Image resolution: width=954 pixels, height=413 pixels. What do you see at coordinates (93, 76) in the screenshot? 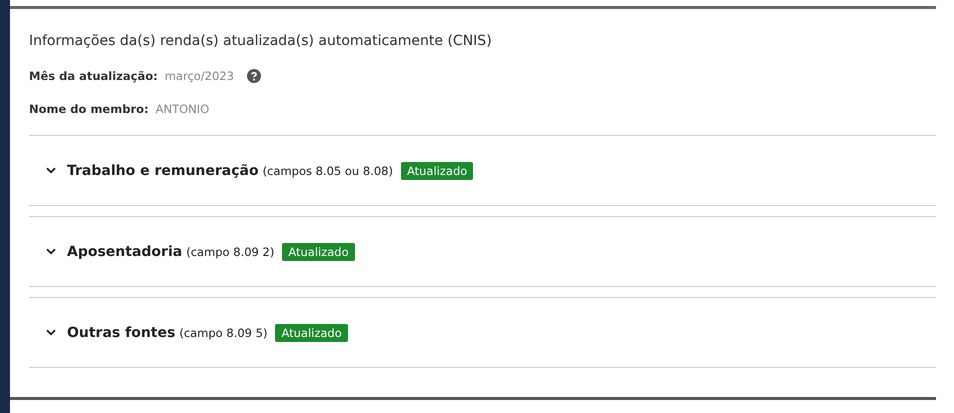
I see `field-label: Mês da atualização:` at bounding box center [93, 76].